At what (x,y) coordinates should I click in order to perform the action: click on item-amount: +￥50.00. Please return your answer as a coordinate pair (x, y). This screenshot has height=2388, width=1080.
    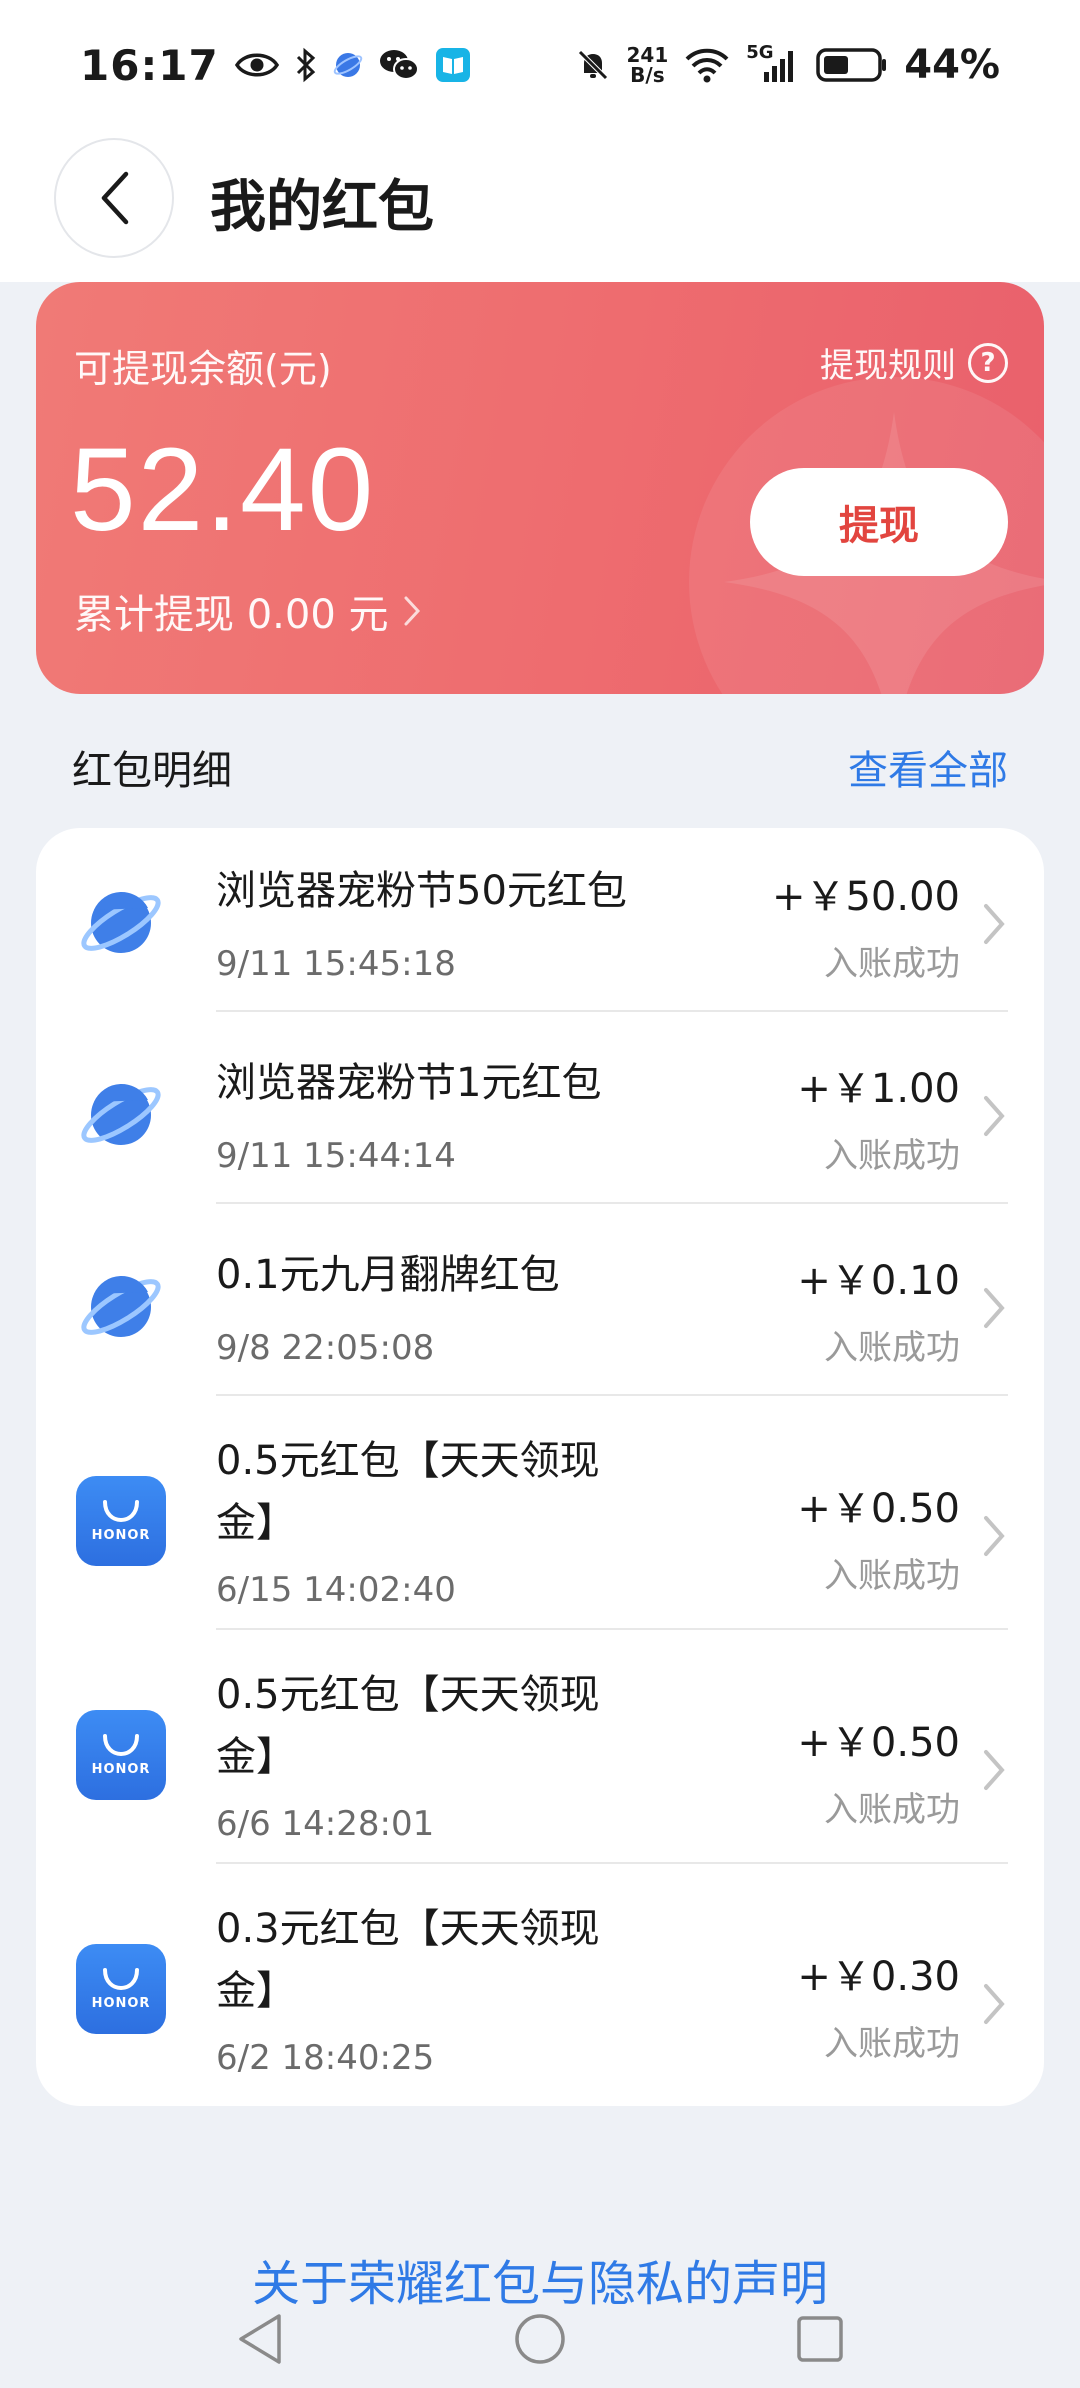
    Looking at the image, I should click on (865, 897).